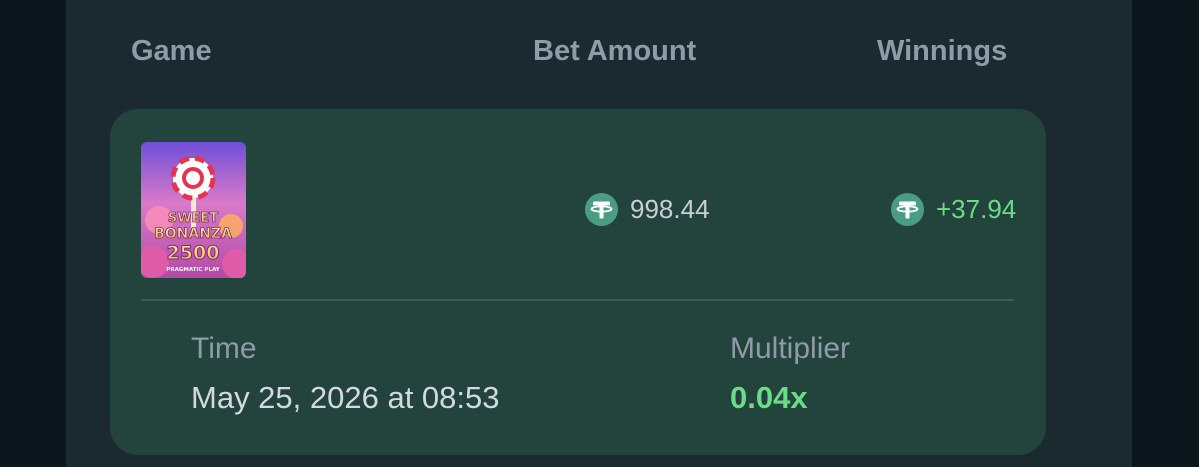 This screenshot has height=467, width=1199. What do you see at coordinates (193, 218) in the screenshot?
I see `thumbnail-text-line1: SWEET` at bounding box center [193, 218].